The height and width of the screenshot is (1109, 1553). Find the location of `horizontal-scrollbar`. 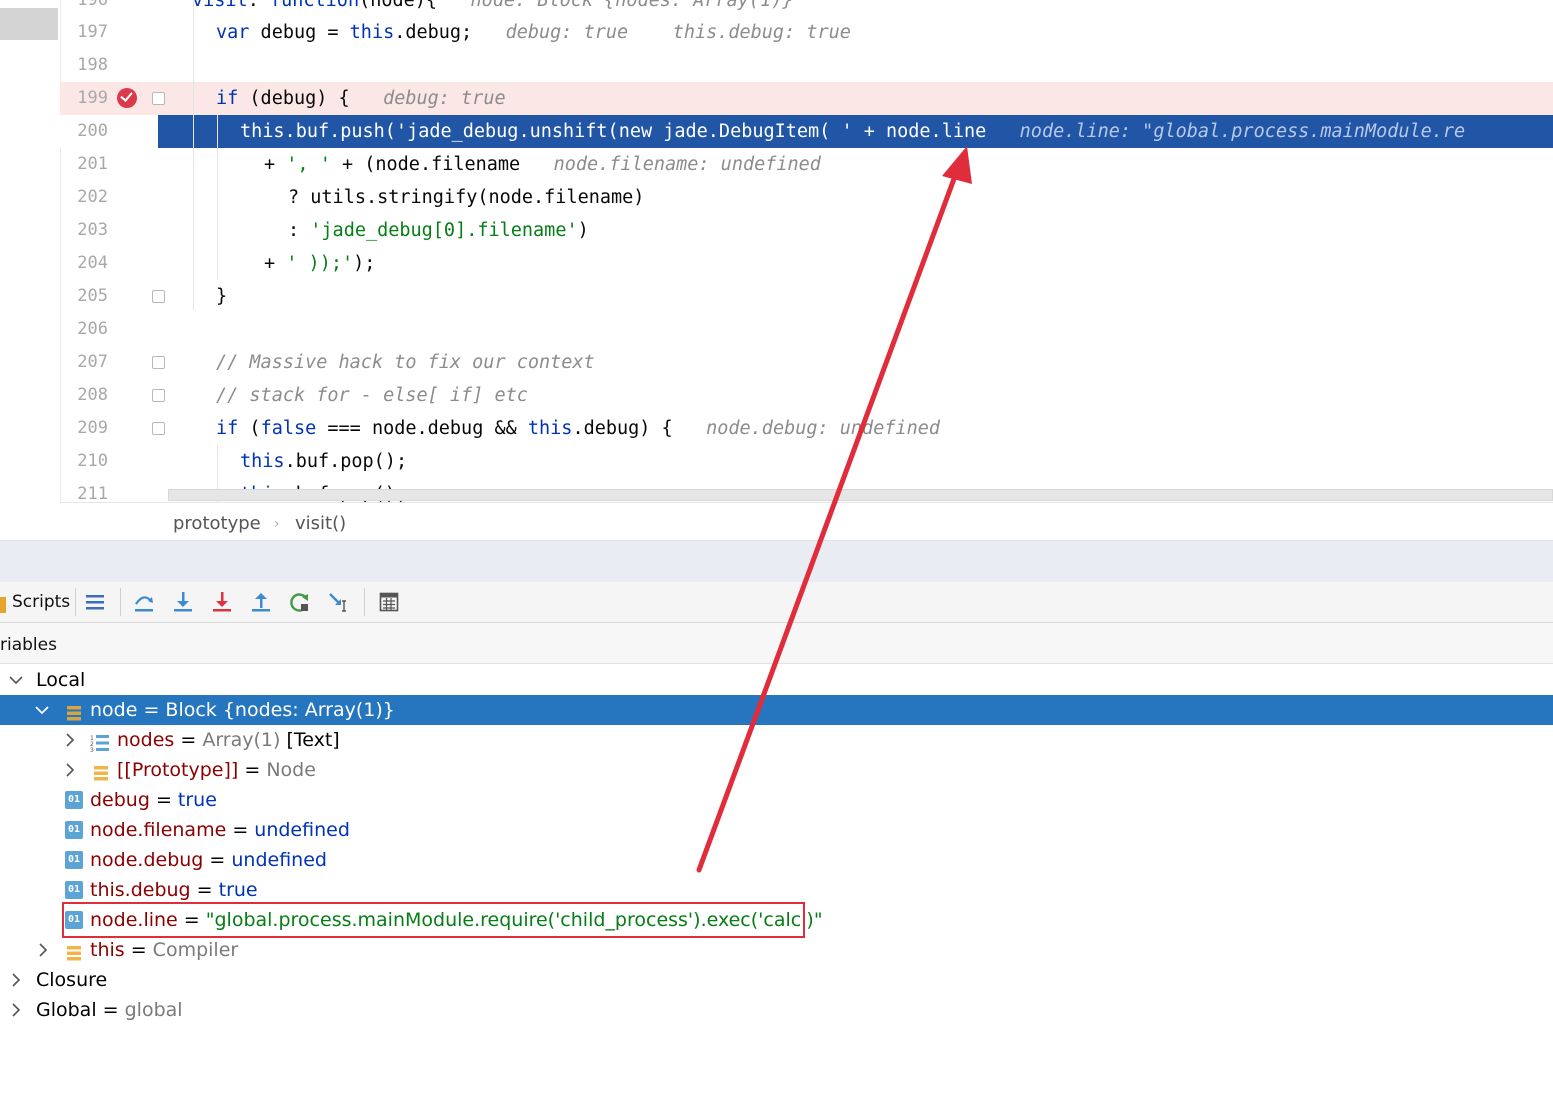

horizontal-scrollbar is located at coordinates (860, 495).